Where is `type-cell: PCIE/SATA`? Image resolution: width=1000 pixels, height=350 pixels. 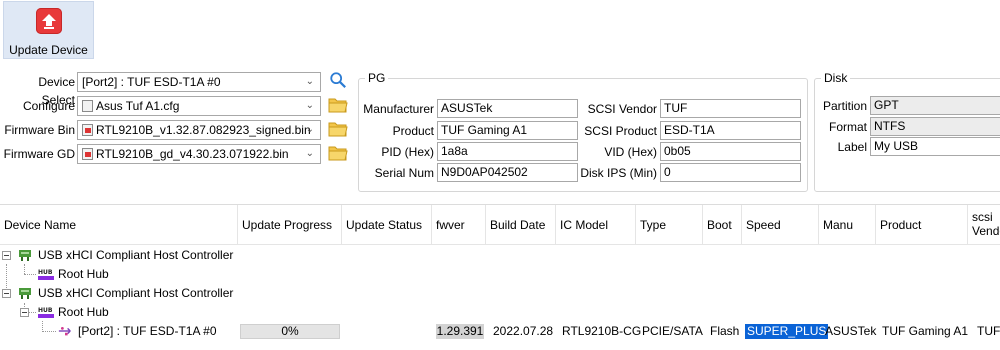
type-cell: PCIE/SATA is located at coordinates (672, 331).